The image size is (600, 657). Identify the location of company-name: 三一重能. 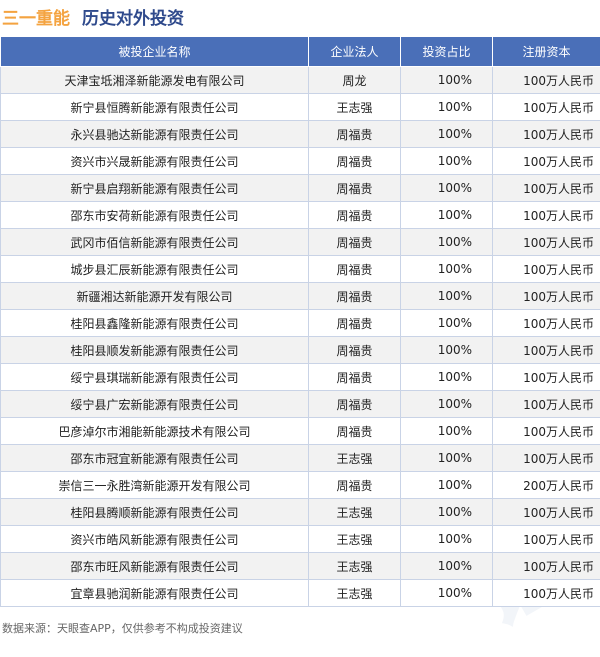
(36, 16).